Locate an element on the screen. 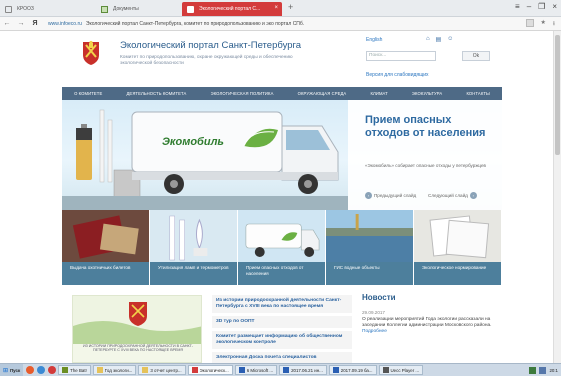 The width and height of the screenshot is (561, 376). arrow-left-icon: ‹ is located at coordinates (368, 195).